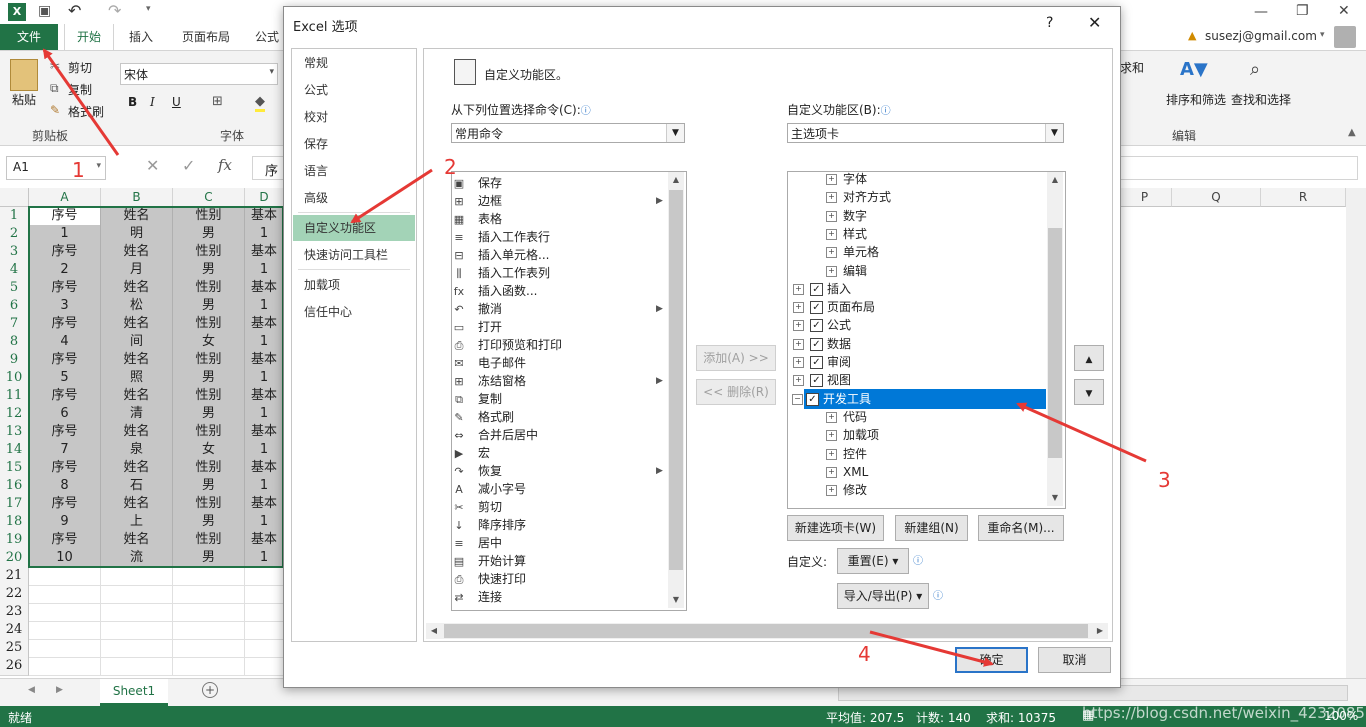 The width and height of the screenshot is (1366, 727). What do you see at coordinates (450, 167) in the screenshot?
I see `annotation-number-2: 2` at bounding box center [450, 167].